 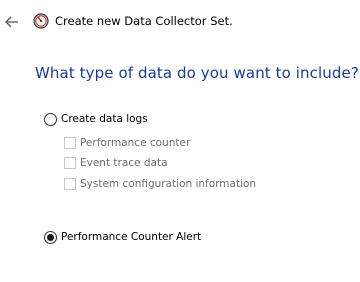 I want to click on event-trace-data-label: Event trace data, so click(x=124, y=162).